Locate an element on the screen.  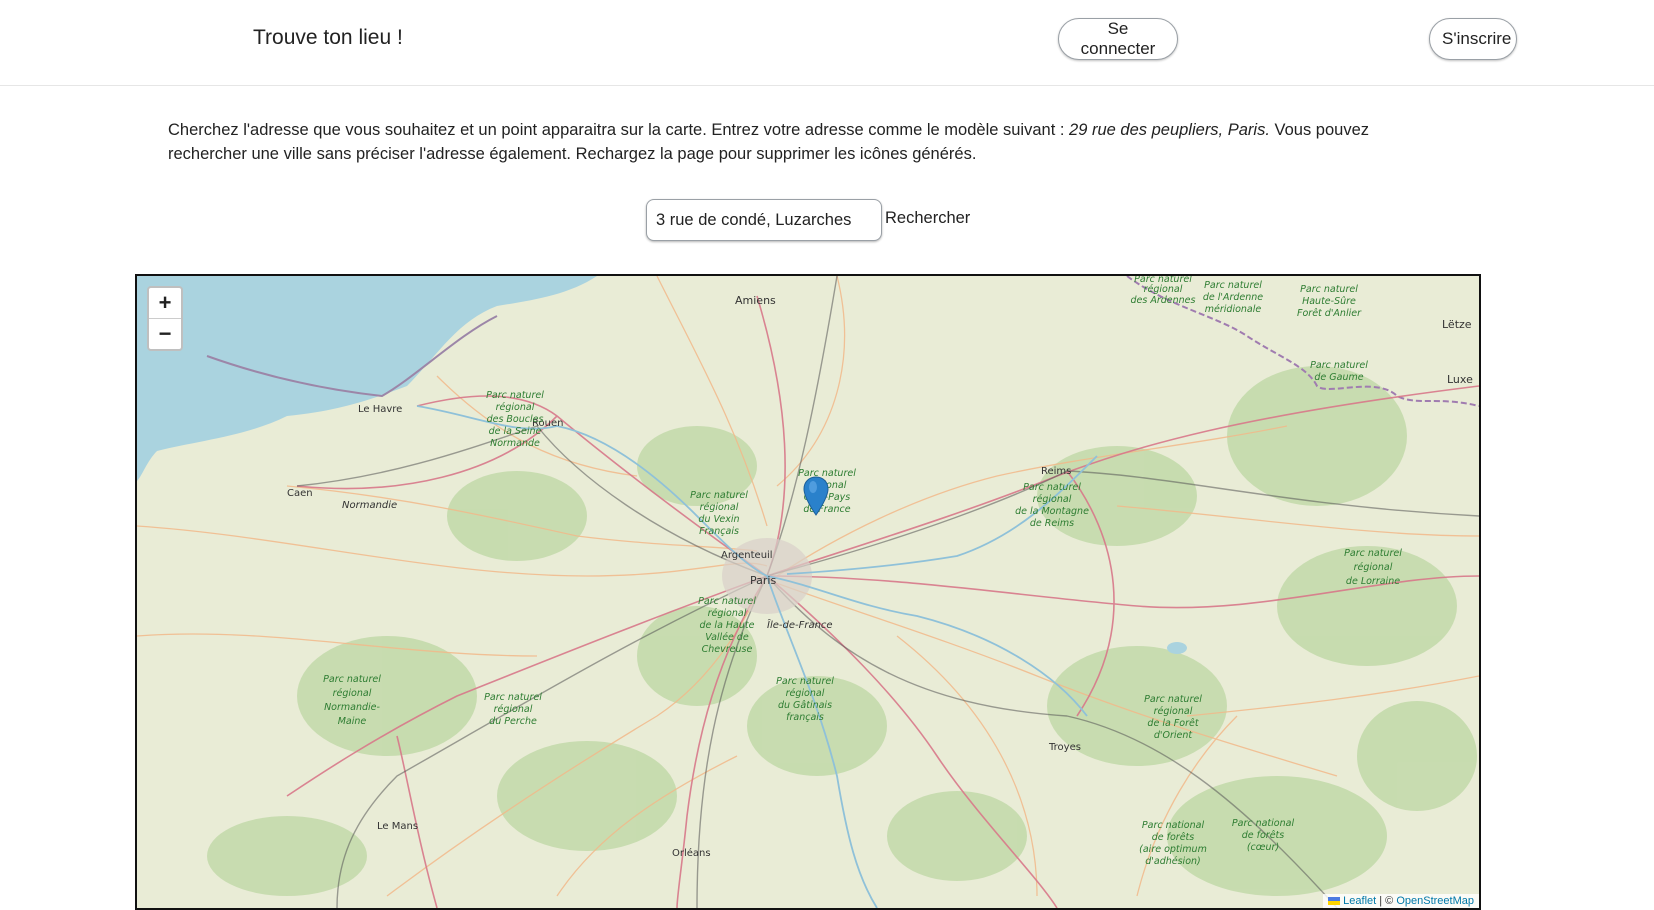
map-label-letze: Lëtze is located at coordinates (1457, 324).